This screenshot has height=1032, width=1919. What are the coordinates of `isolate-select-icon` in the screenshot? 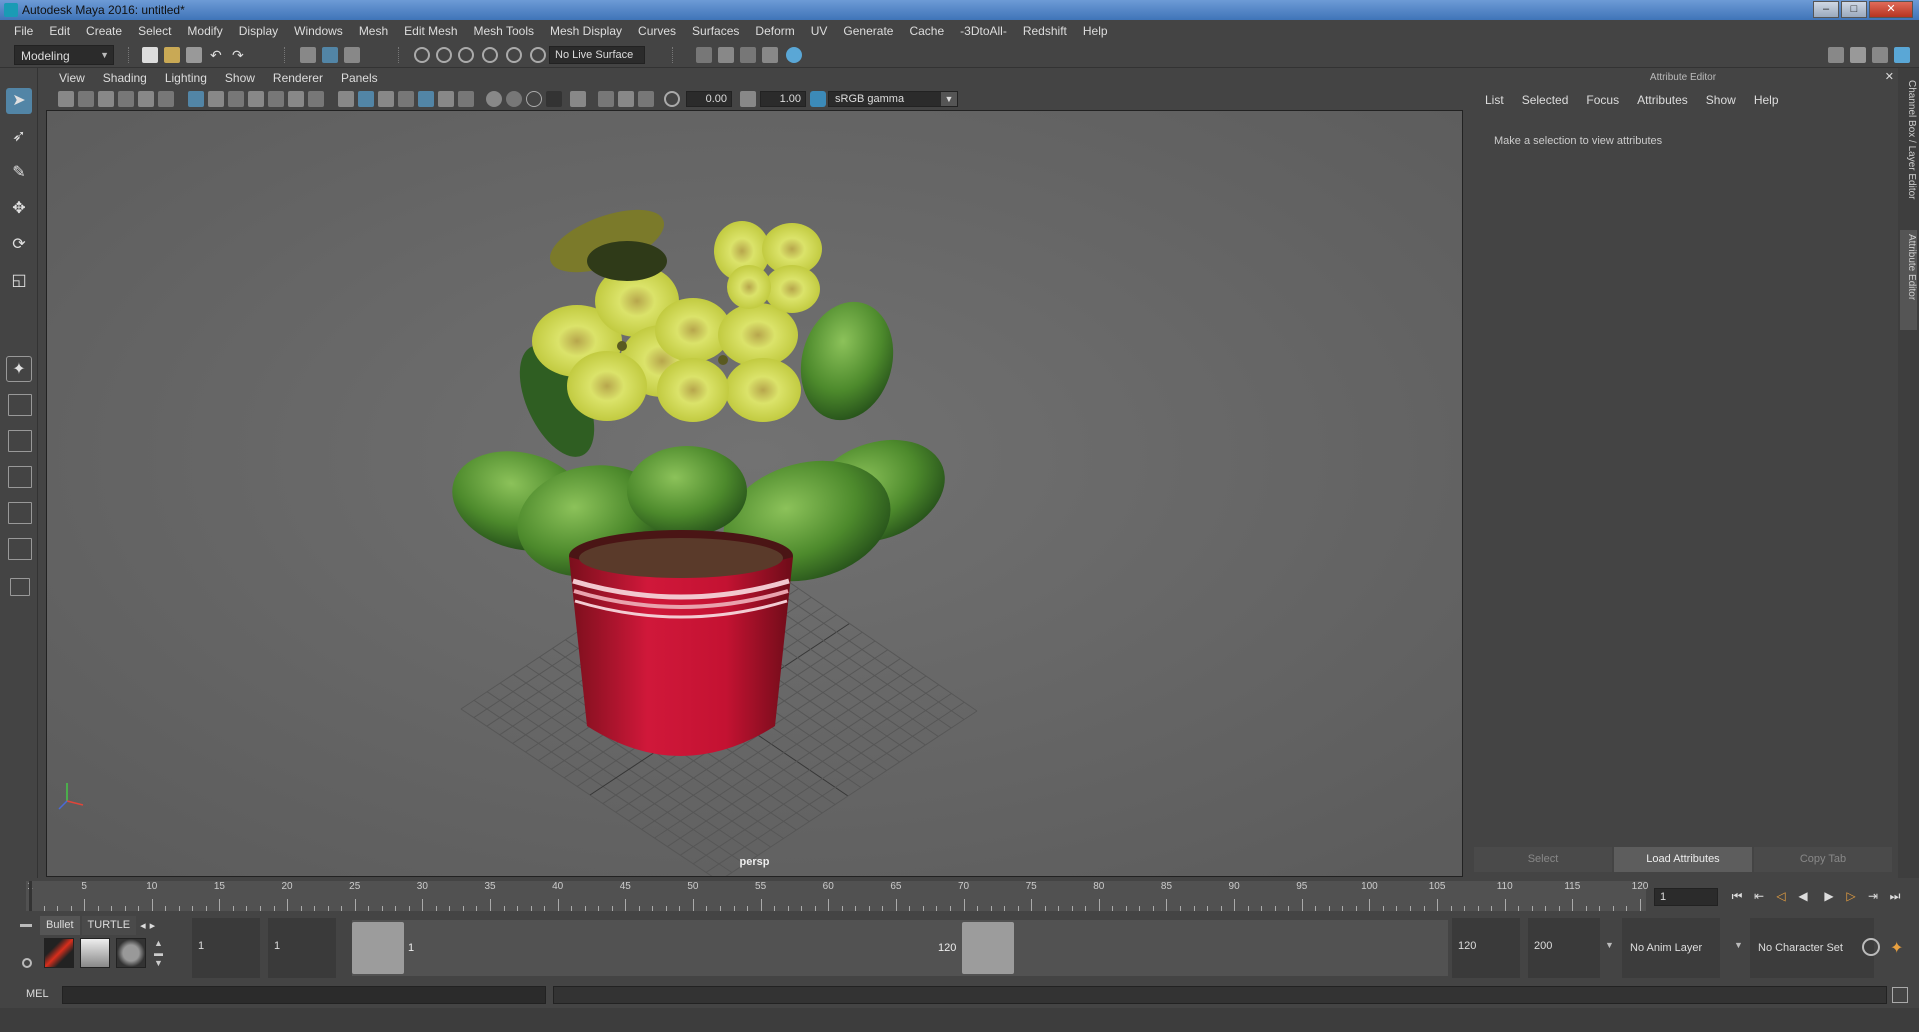 It's located at (578, 99).